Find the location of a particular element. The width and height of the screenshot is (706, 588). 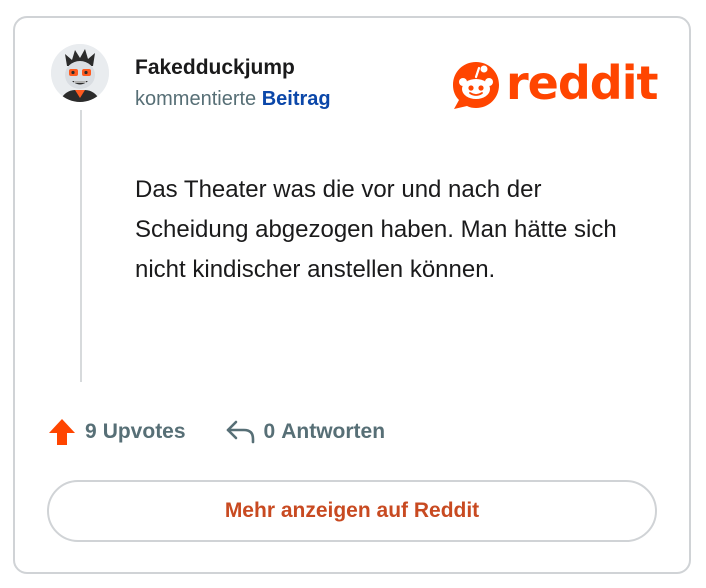

view-more-on-reddit-button: Mehr anzeigen auf Reddit is located at coordinates (352, 511).